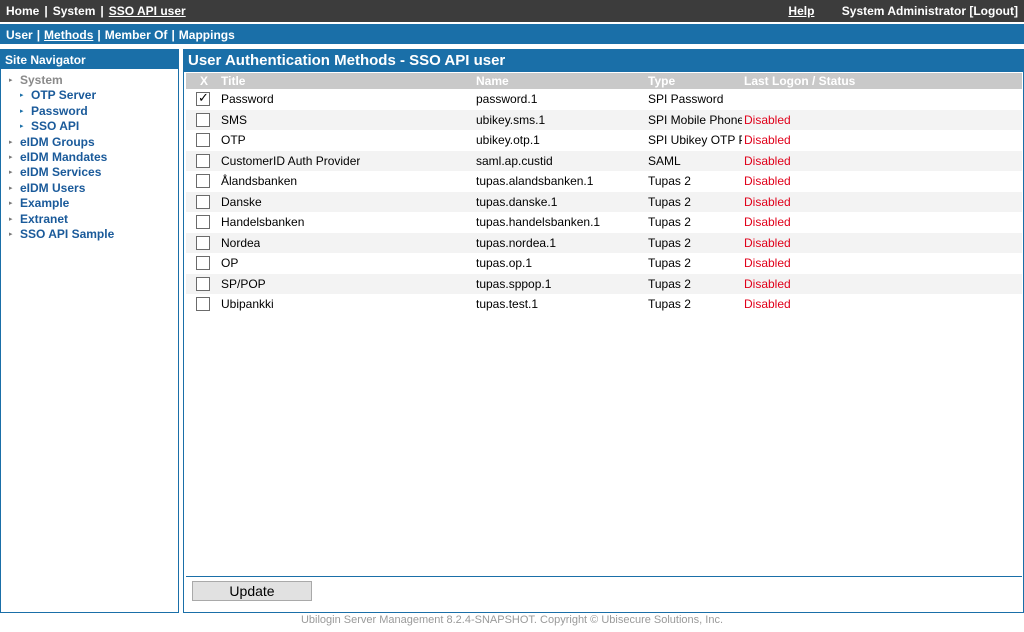 This screenshot has width=1024, height=632. Describe the element at coordinates (538, 222) in the screenshot. I see `cell-name: tupas.handelsbanken.1` at that location.